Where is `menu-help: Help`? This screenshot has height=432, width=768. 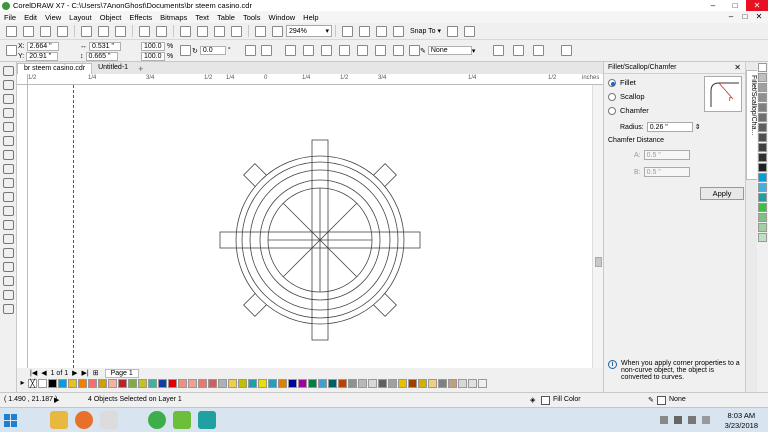
menu-help: Help is located at coordinates (310, 17).